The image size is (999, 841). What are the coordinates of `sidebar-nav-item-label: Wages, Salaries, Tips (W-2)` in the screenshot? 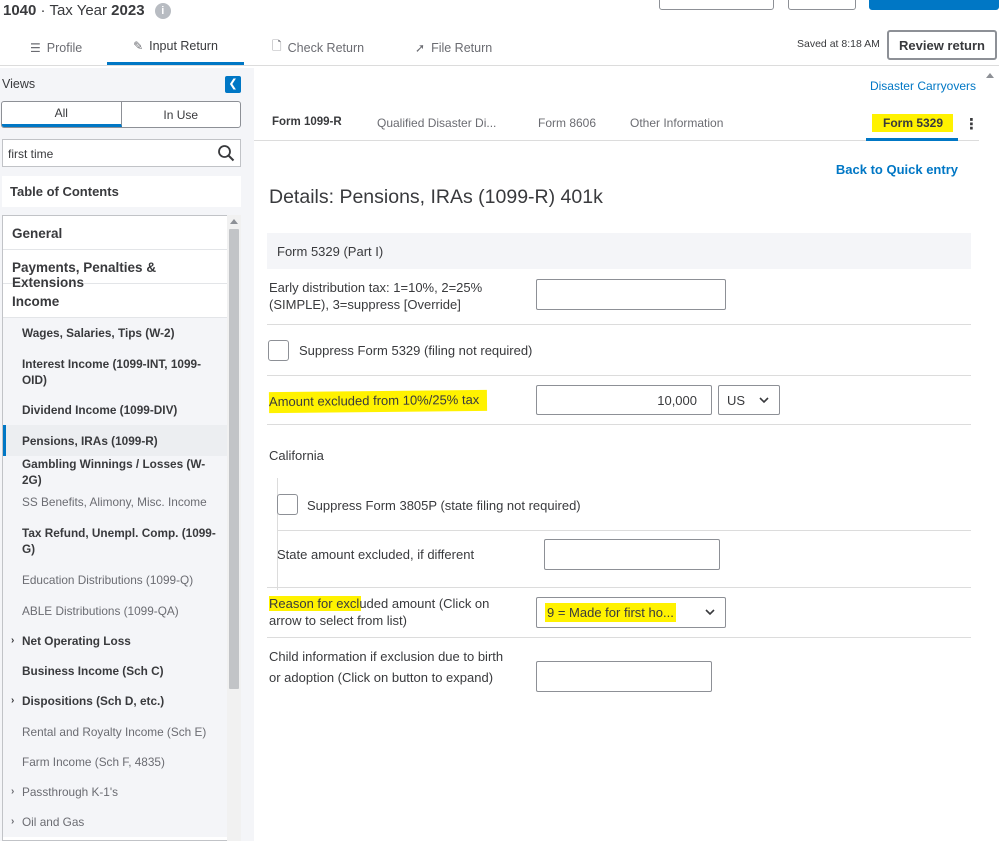 It's located at (98, 333).